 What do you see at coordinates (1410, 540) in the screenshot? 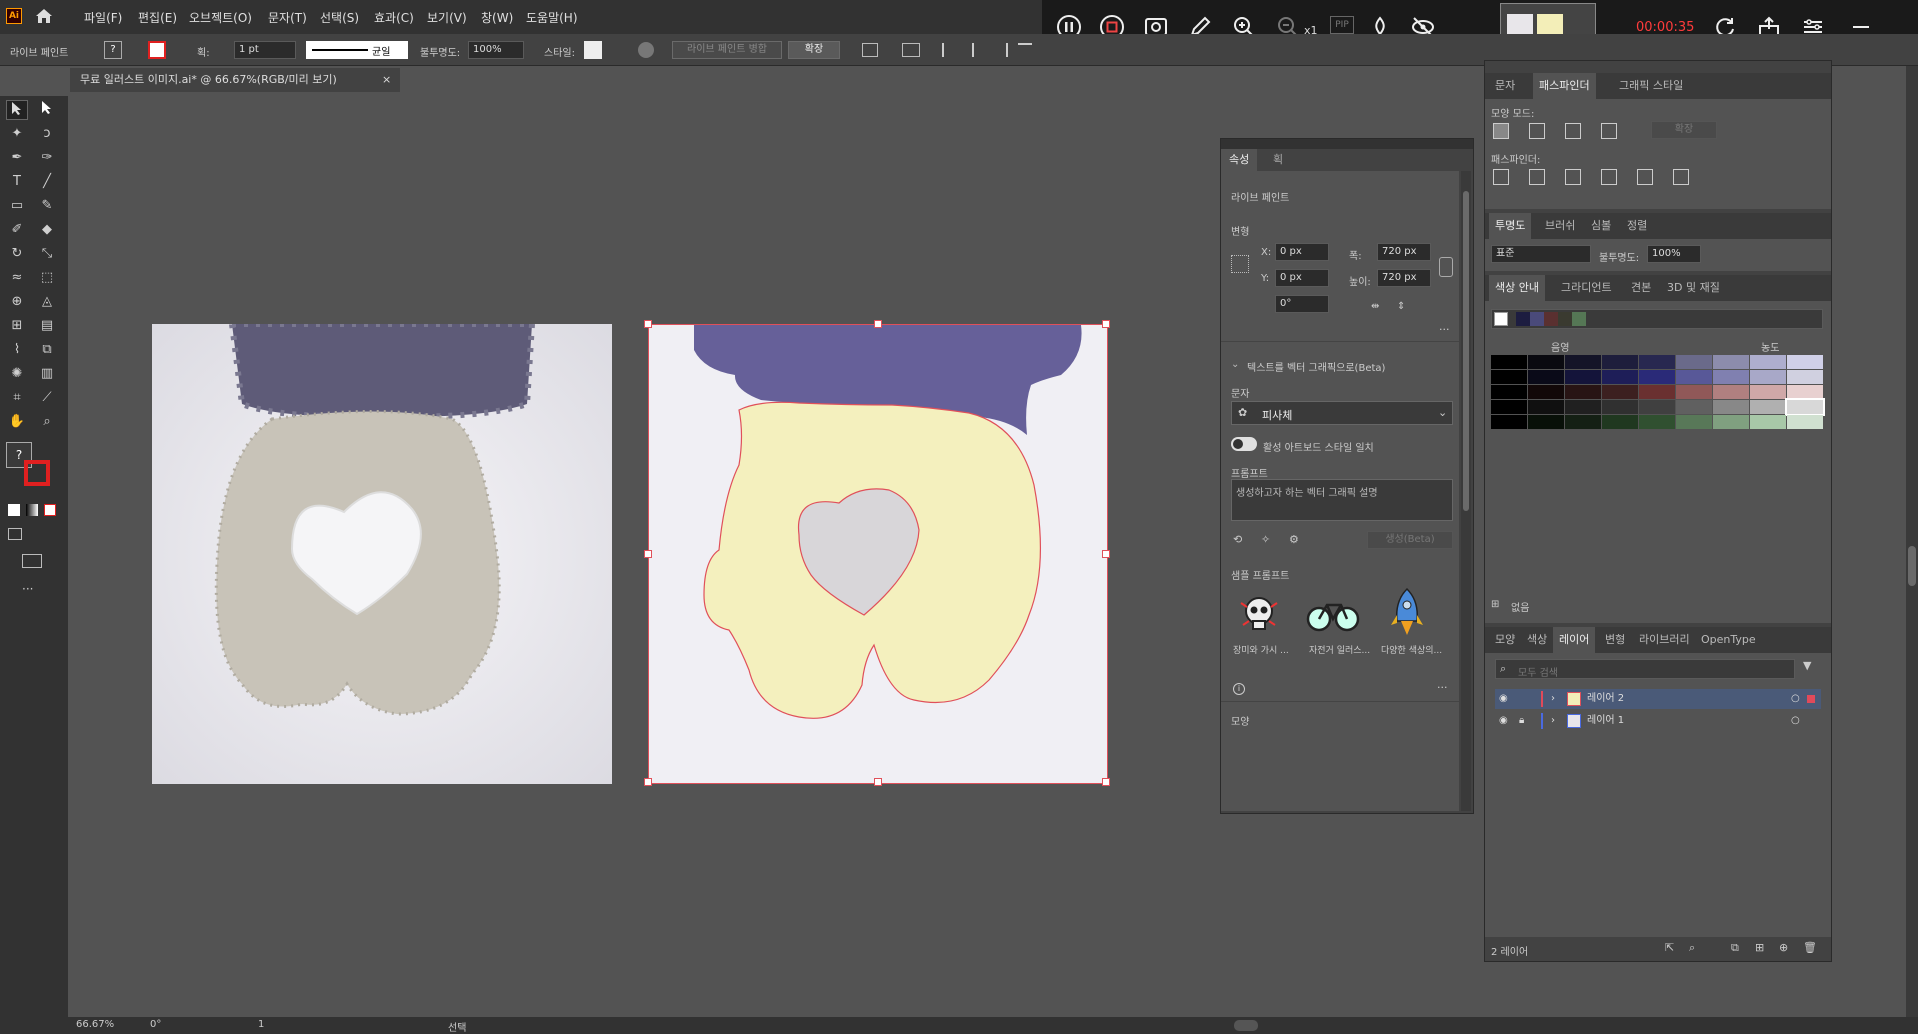
I see `generate-button: 생성(Beta)` at bounding box center [1410, 540].